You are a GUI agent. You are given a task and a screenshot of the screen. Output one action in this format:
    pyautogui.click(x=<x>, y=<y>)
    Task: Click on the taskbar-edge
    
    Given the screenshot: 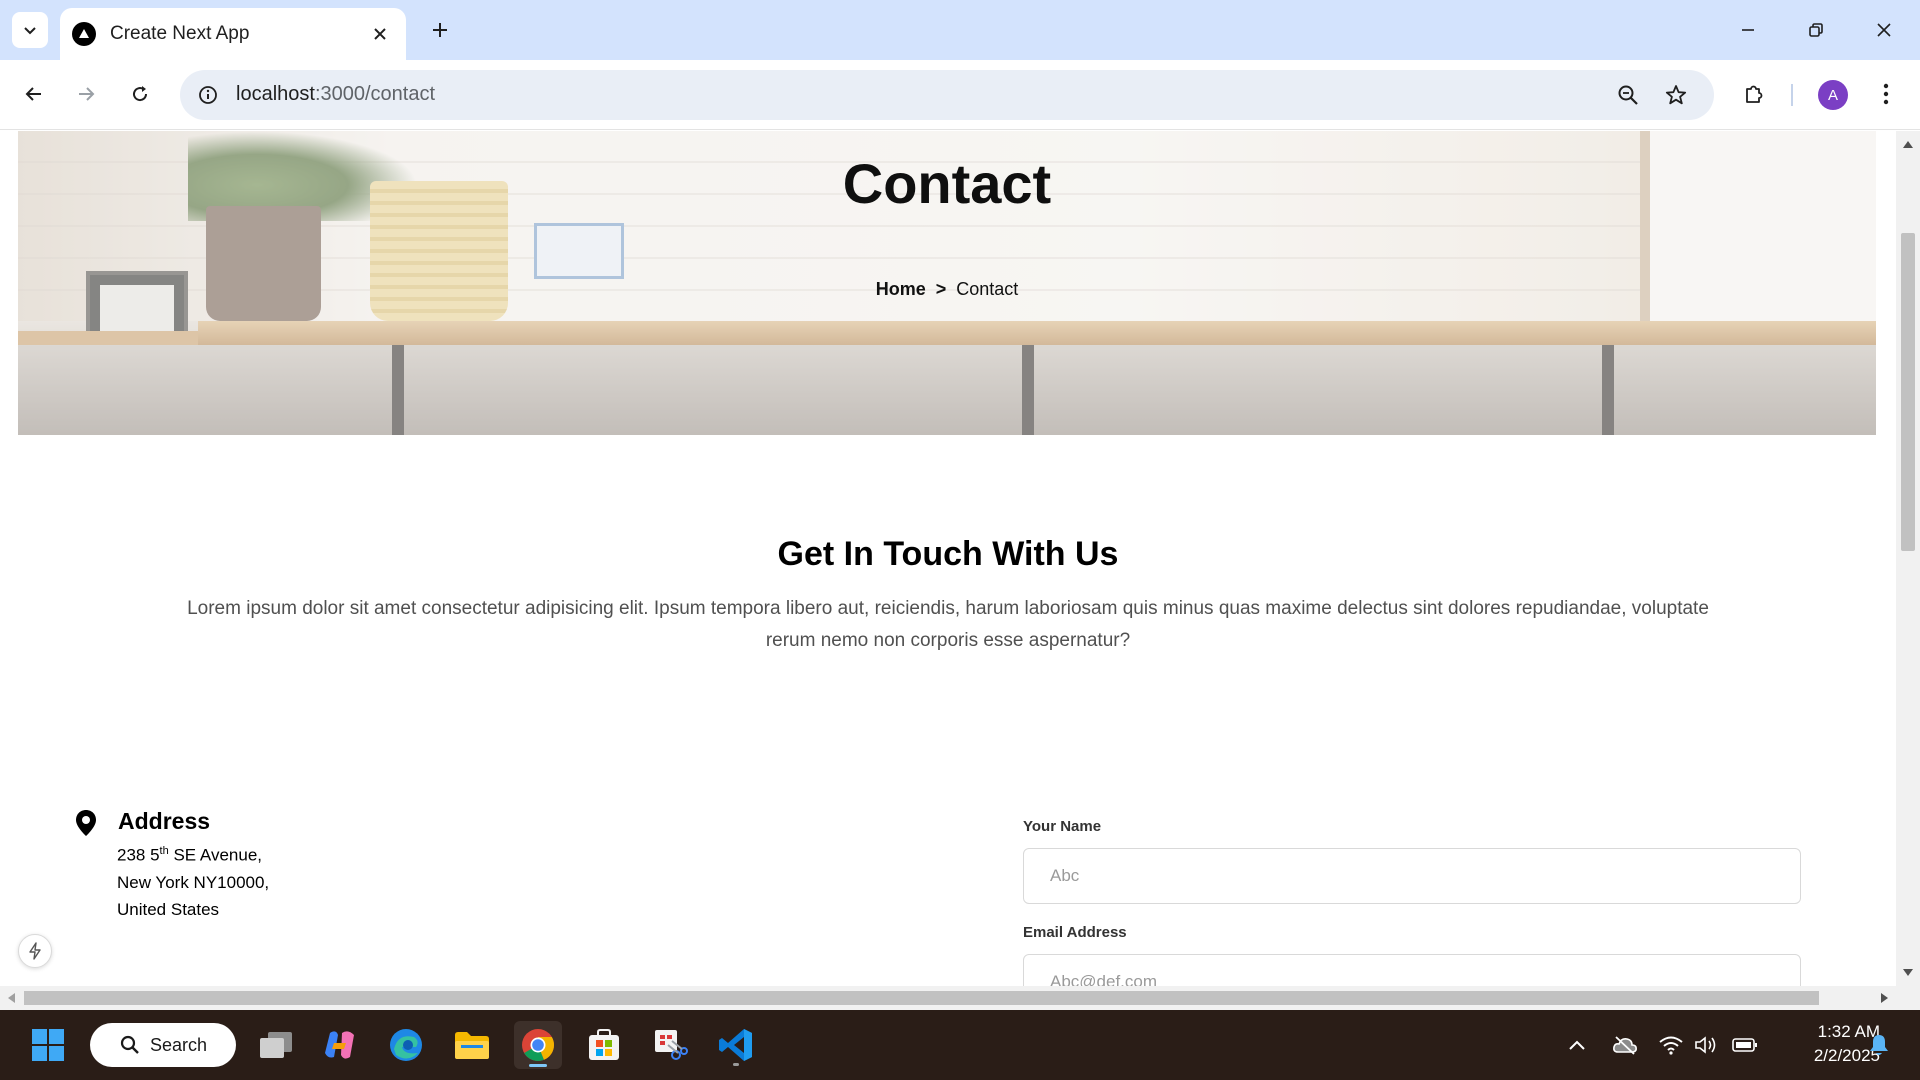 What is the action you would take?
    pyautogui.click(x=406, y=1045)
    